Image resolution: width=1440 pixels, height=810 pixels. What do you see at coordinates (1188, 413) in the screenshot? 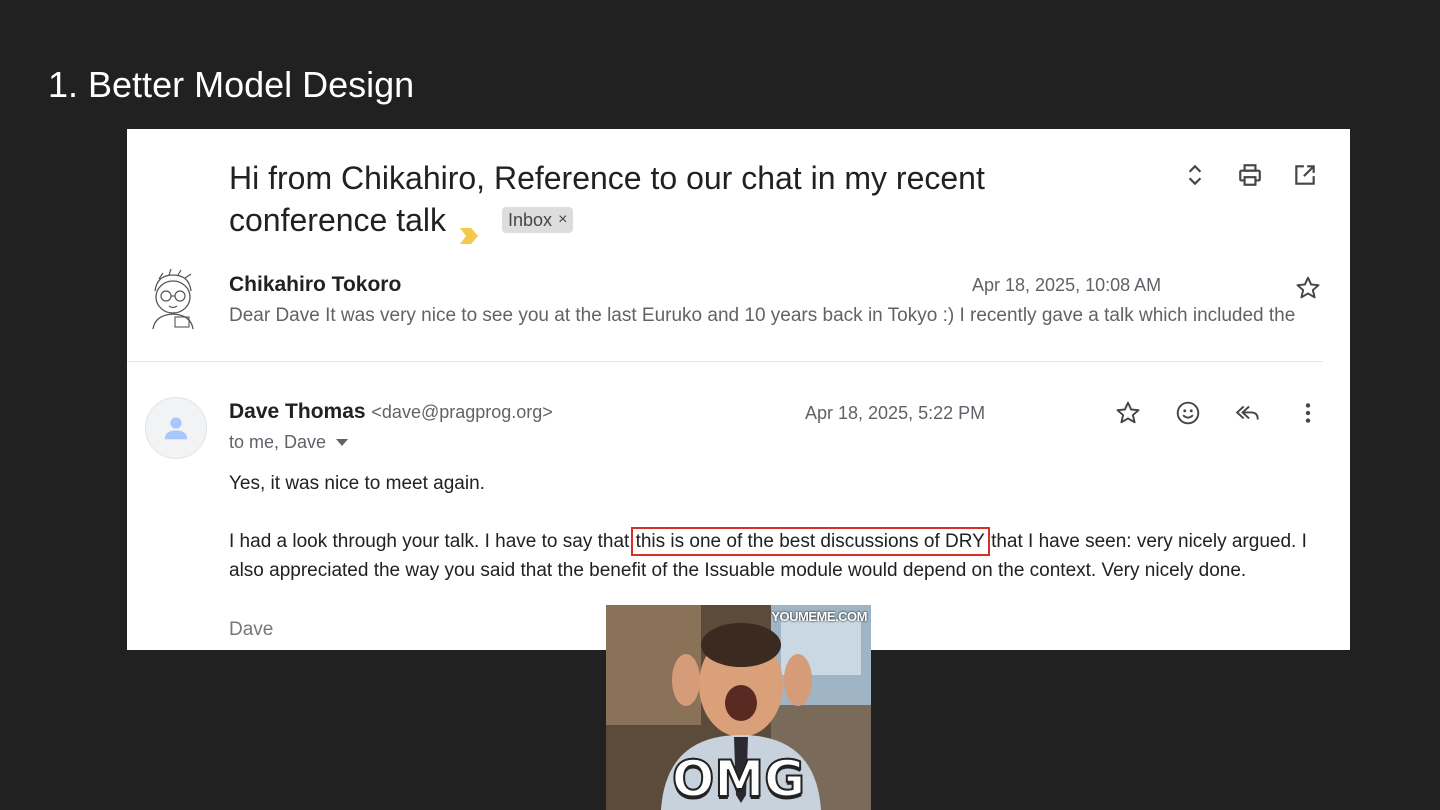
I see `emoji-reaction-icon` at bounding box center [1188, 413].